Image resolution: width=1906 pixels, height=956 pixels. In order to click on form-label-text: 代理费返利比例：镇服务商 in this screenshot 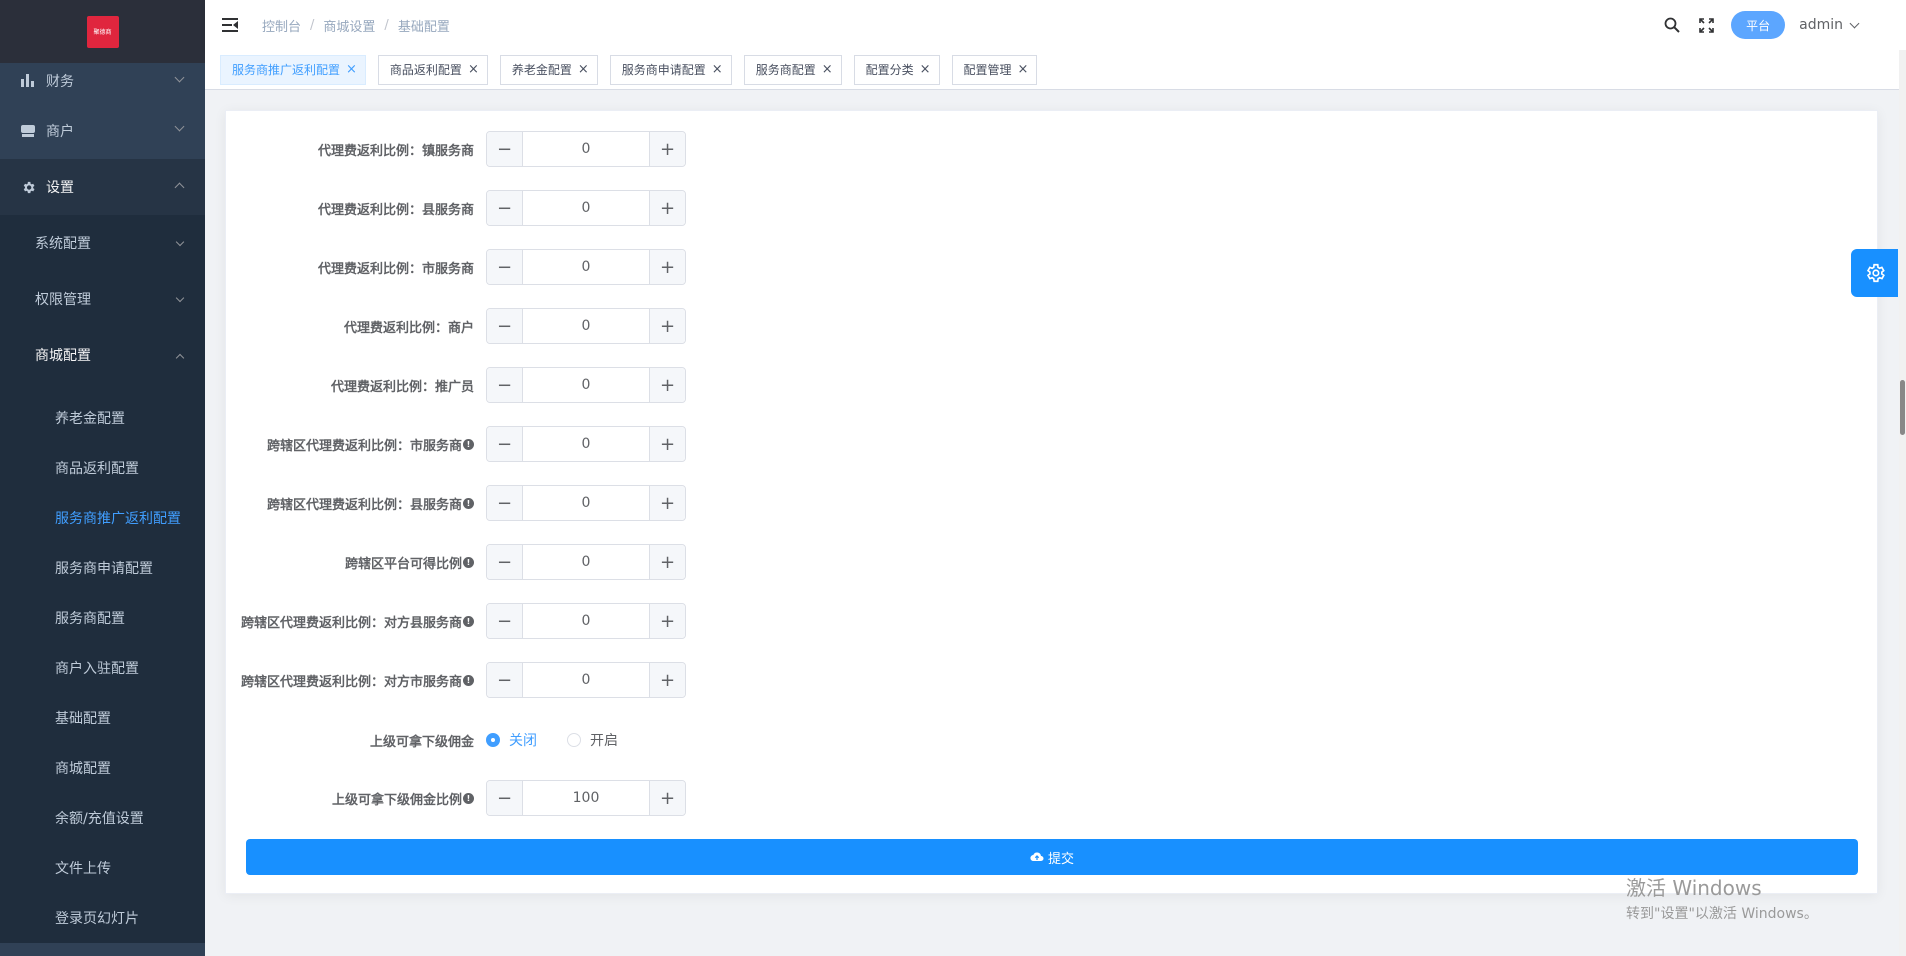, I will do `click(395, 151)`.